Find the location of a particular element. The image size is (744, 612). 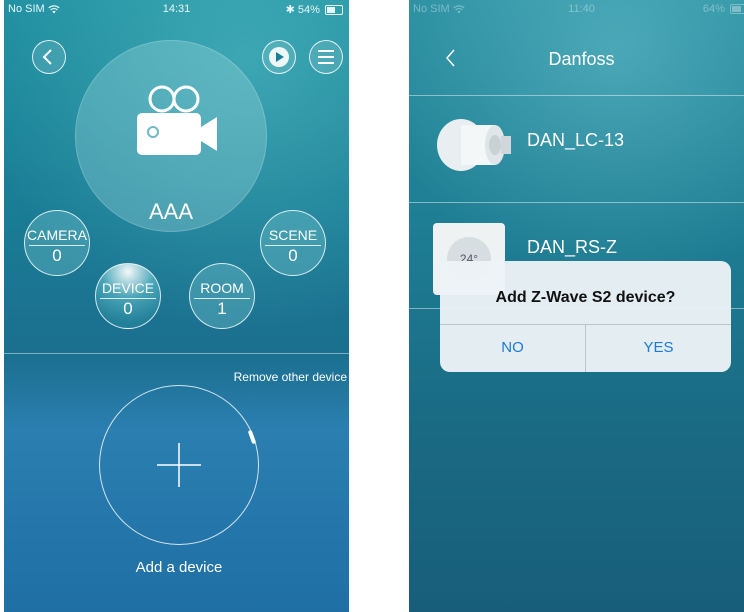

hub-name: AAA is located at coordinates (171, 211).